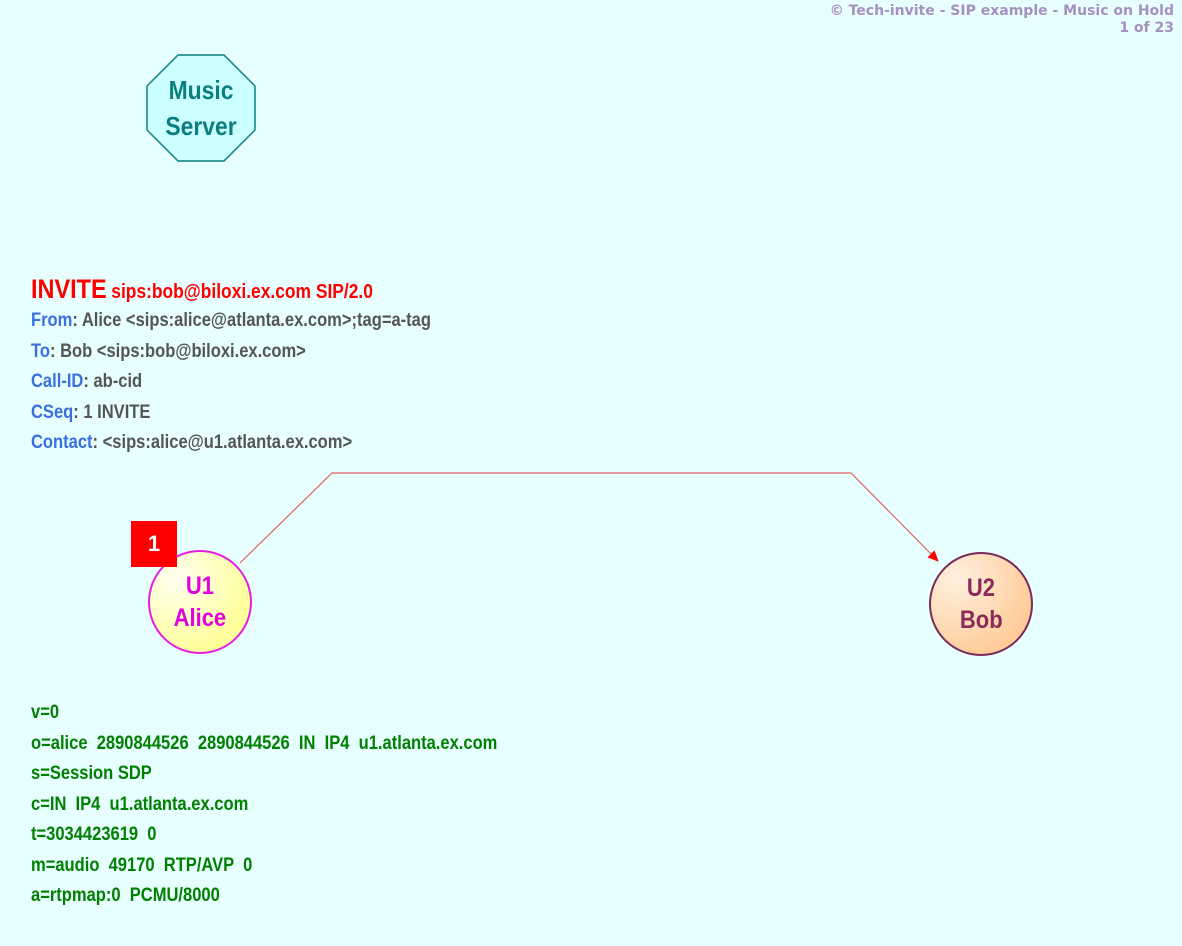  Describe the element at coordinates (981, 588) in the screenshot. I see `bob-id: U2` at that location.